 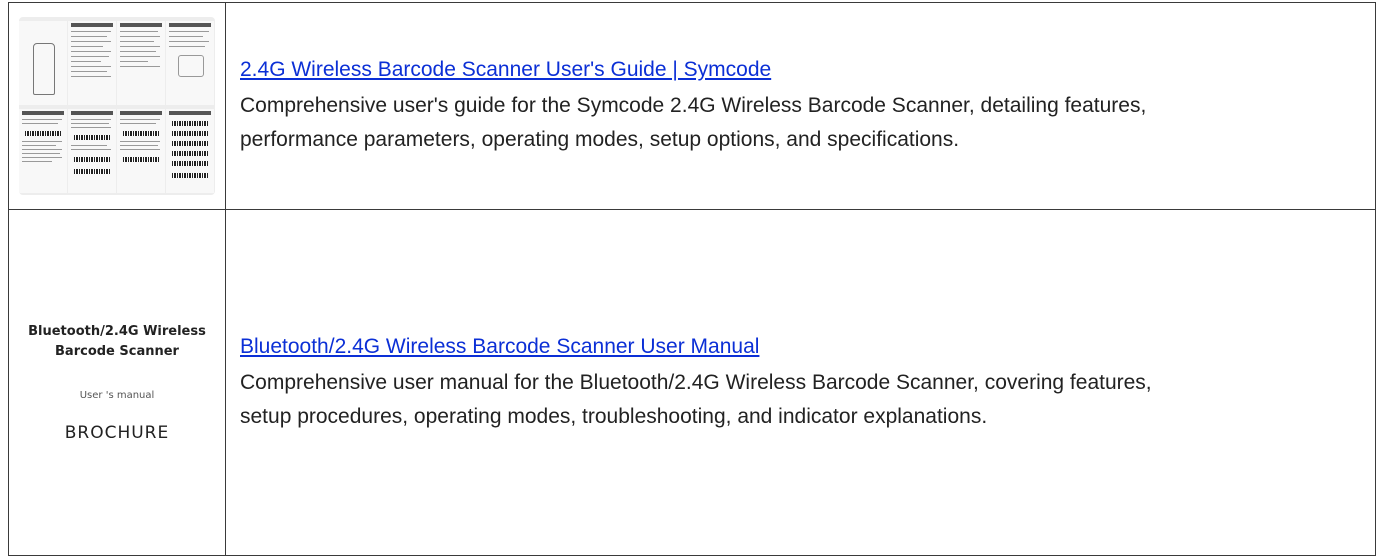 What do you see at coordinates (117, 342) in the screenshot?
I see `brochure-title: Bluetooth/2.4G Wireless Barcode Scanner` at bounding box center [117, 342].